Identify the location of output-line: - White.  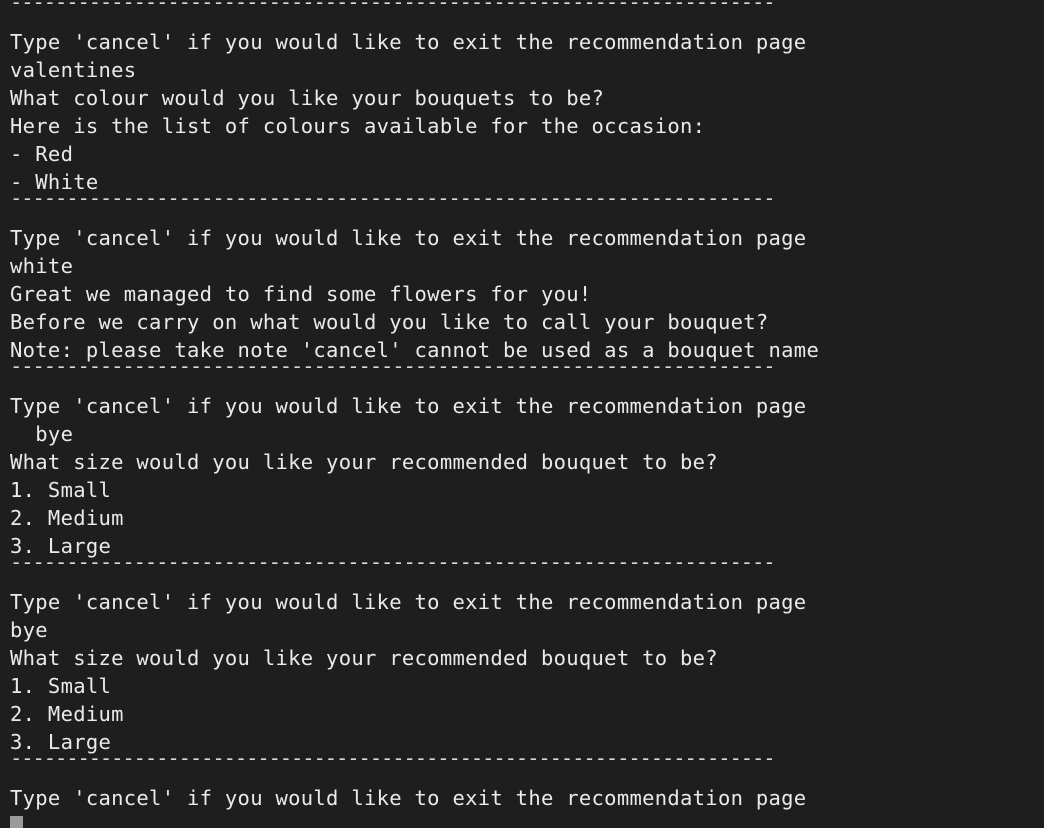
(54, 182).